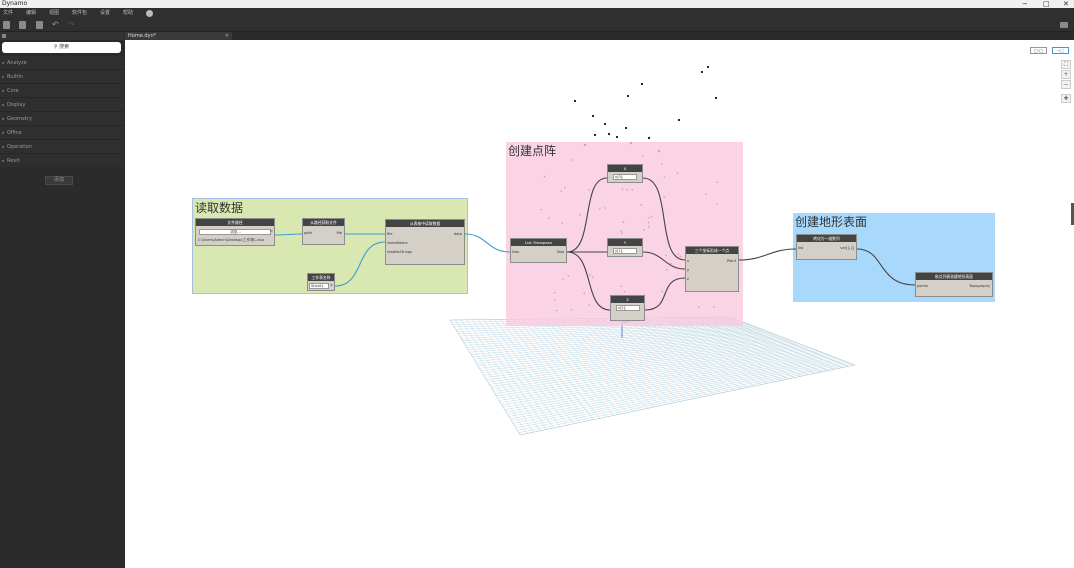 This screenshot has height=568, width=1074. Describe the element at coordinates (1064, 25) in the screenshot. I see `camera-icon` at that location.